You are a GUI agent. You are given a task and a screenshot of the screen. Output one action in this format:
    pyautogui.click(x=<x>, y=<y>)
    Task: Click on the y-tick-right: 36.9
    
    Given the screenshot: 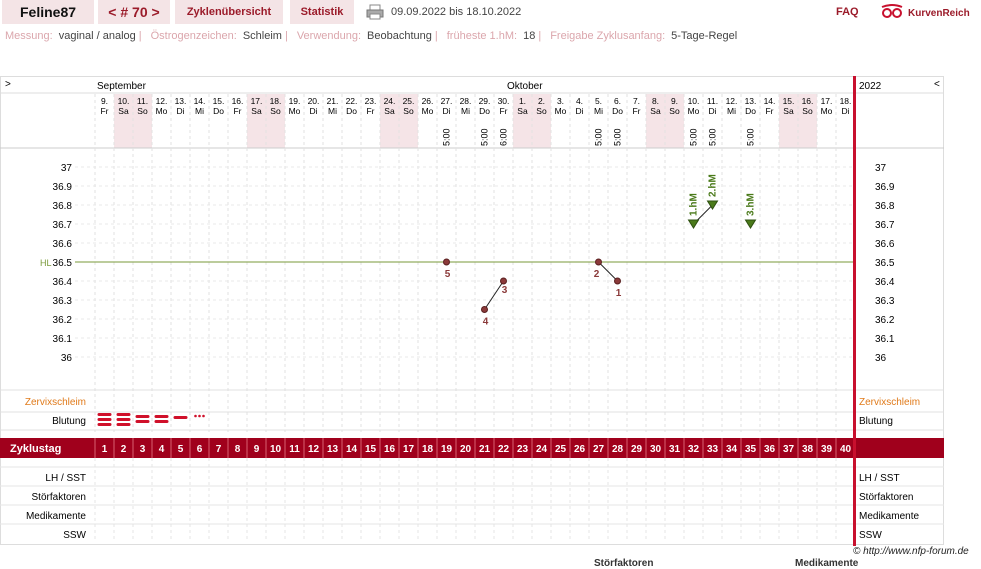 What is the action you would take?
    pyautogui.click(x=885, y=187)
    